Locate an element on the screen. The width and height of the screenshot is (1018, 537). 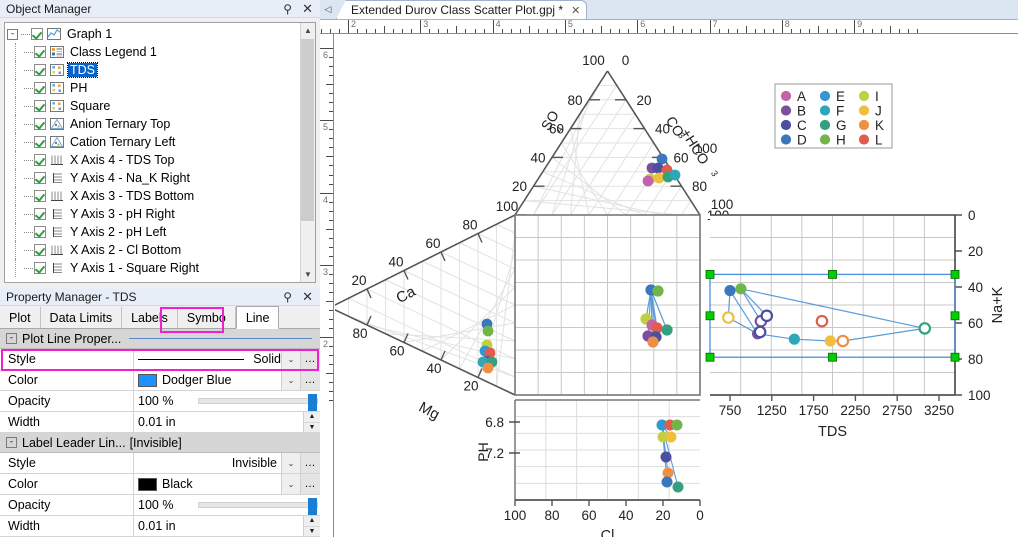
tab-data-limits: Data Limits is located at coordinates (81, 317).